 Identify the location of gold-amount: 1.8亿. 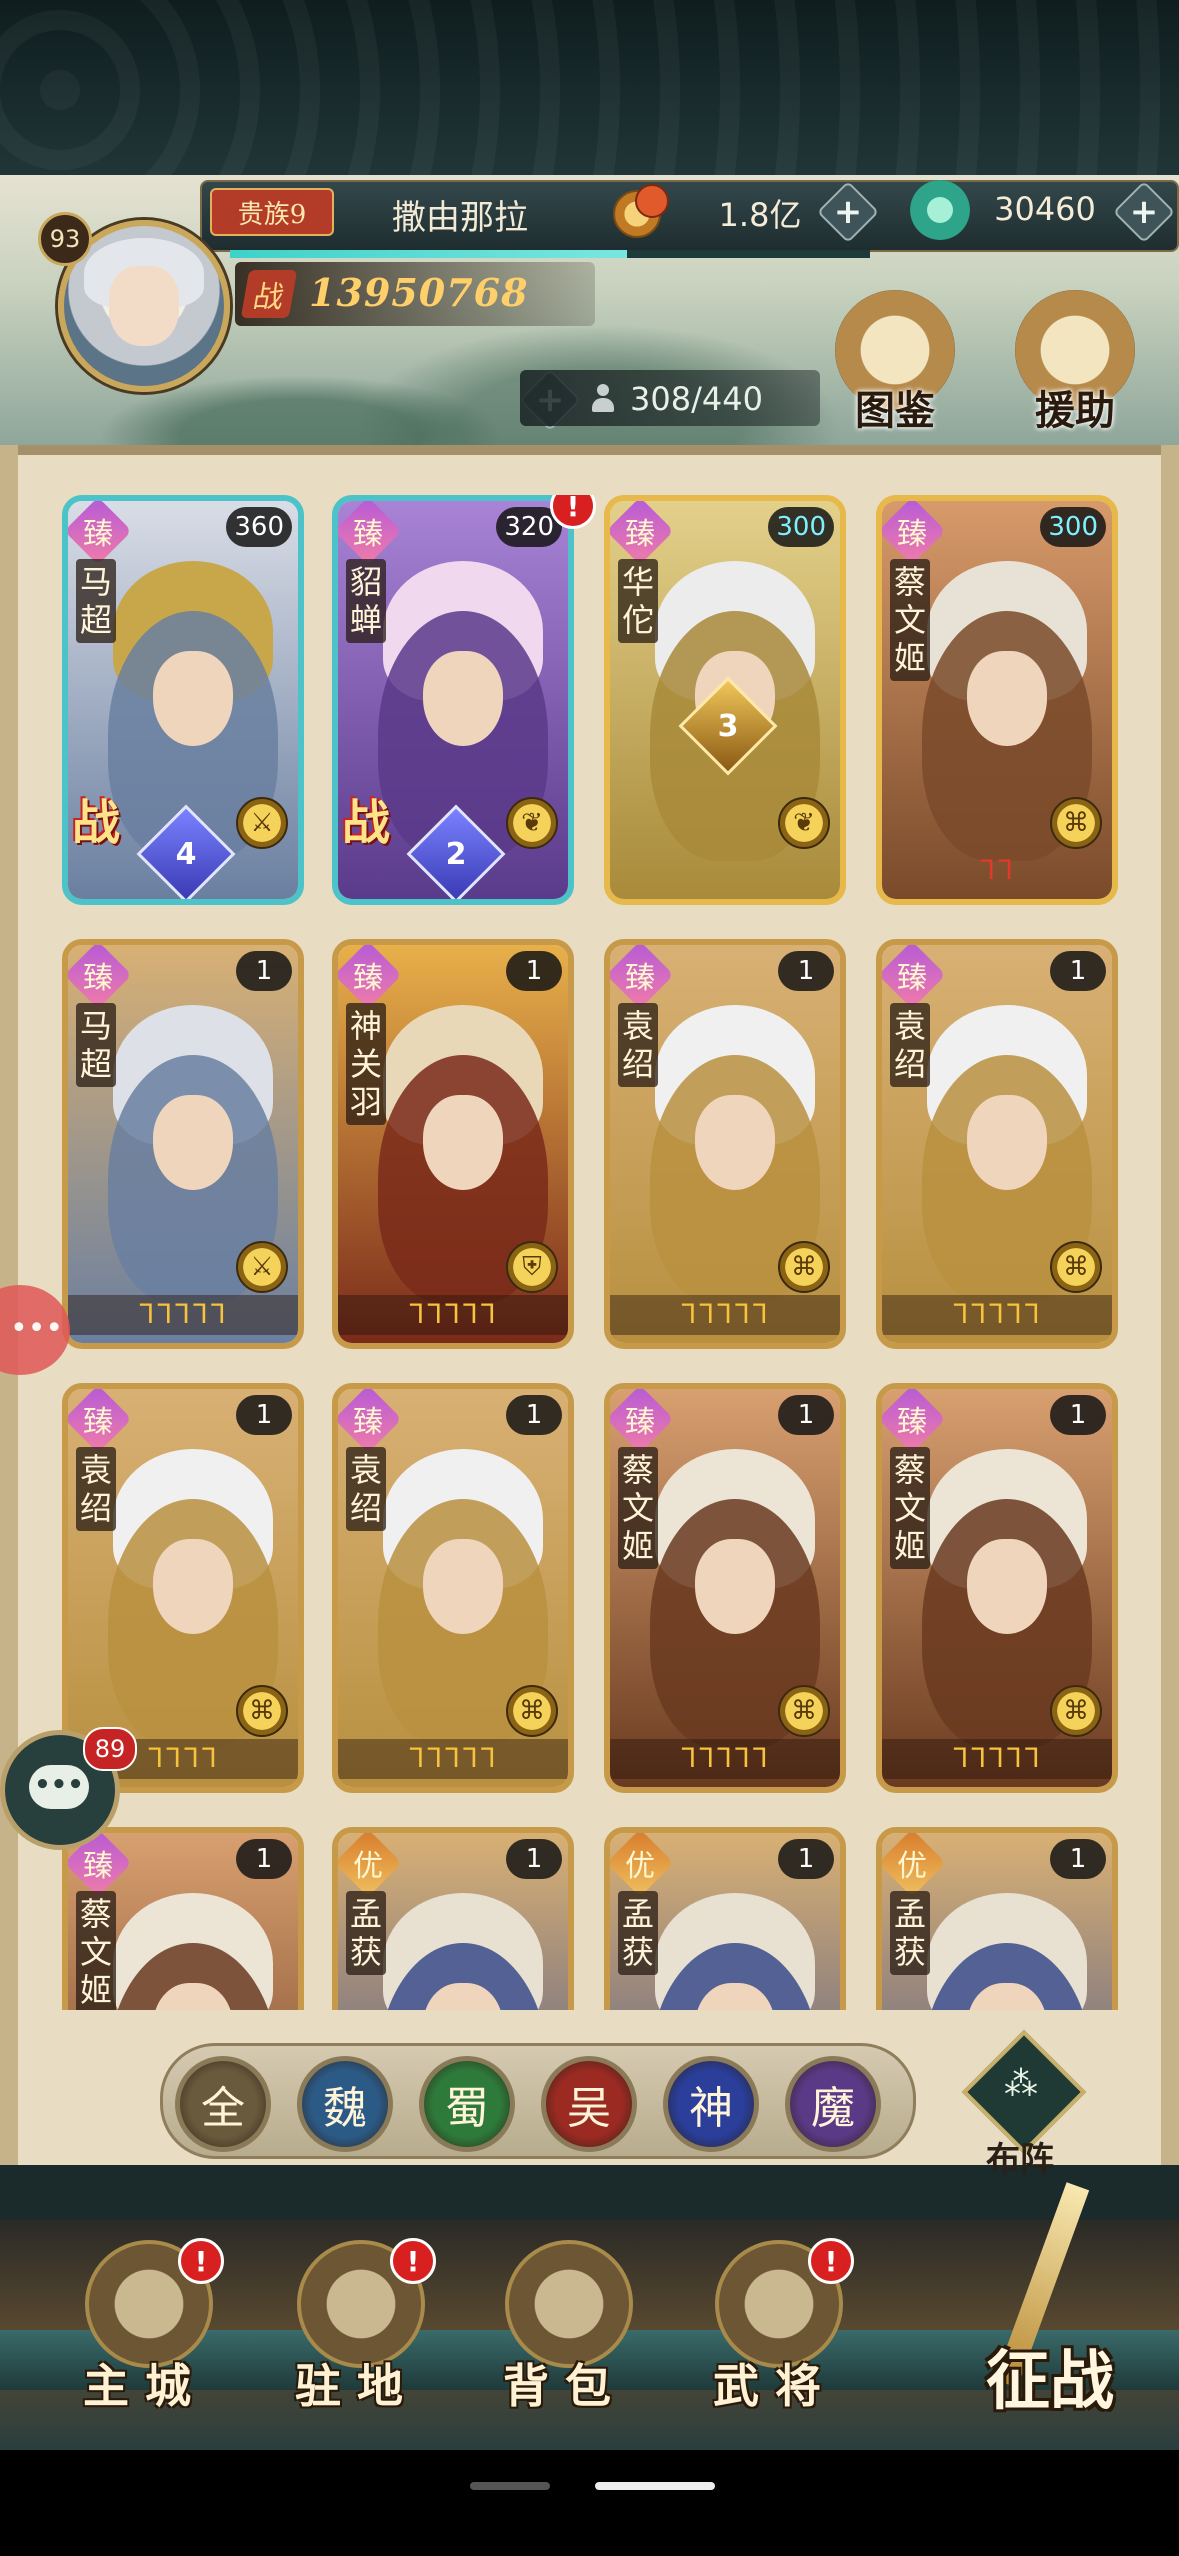
(760, 215).